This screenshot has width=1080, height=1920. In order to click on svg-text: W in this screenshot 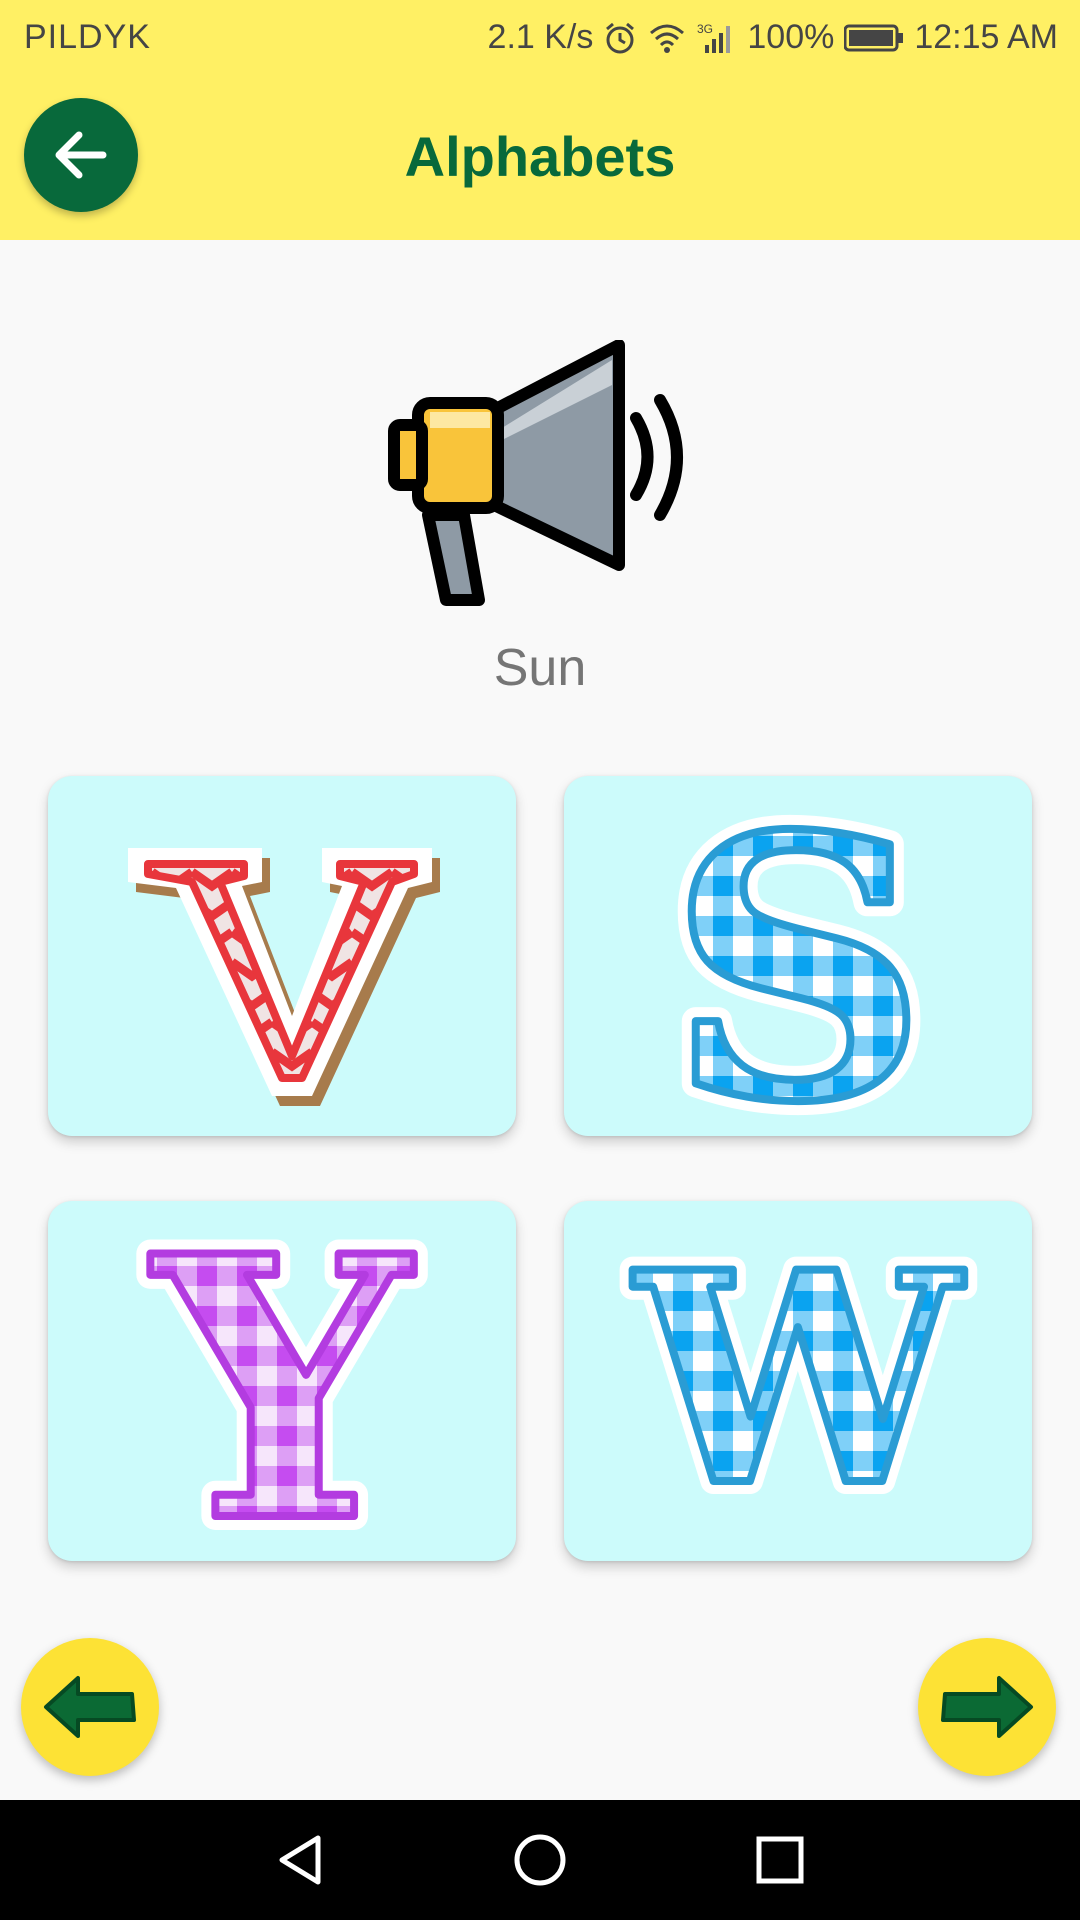, I will do `click(798, 1380)`.